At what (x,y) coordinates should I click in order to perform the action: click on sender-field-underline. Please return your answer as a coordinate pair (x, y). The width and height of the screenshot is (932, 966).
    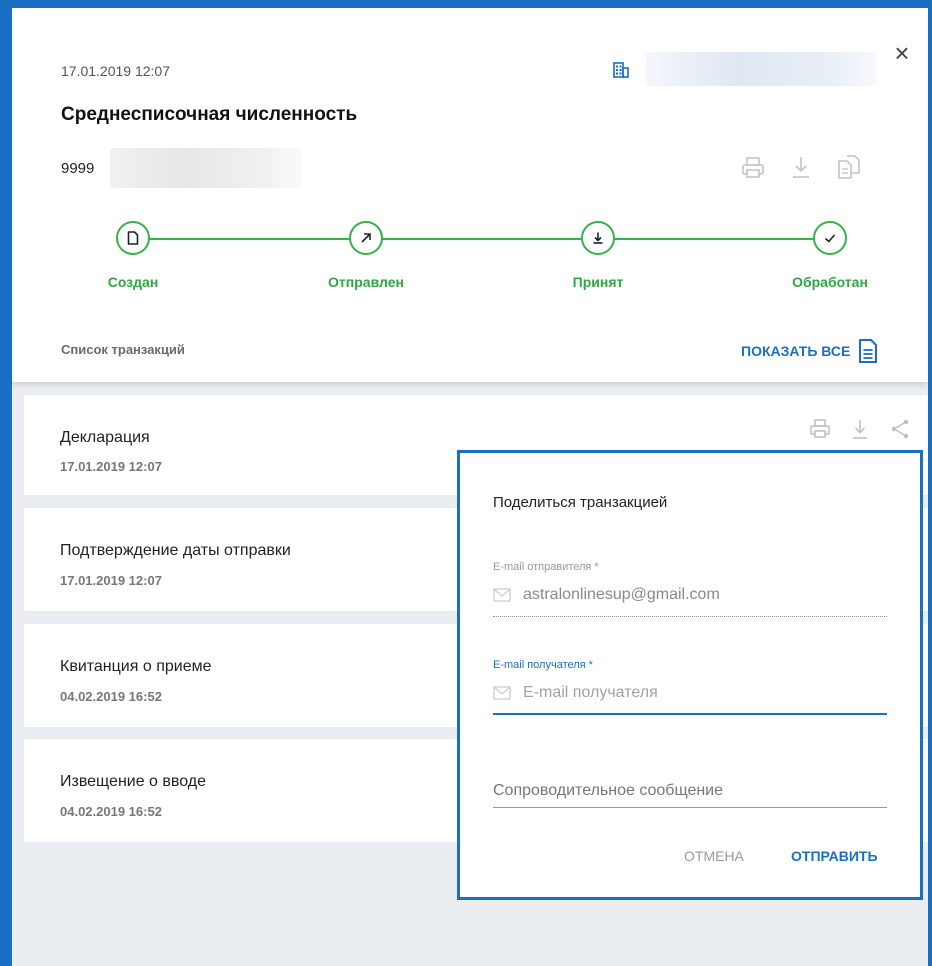
    Looking at the image, I should click on (690, 616).